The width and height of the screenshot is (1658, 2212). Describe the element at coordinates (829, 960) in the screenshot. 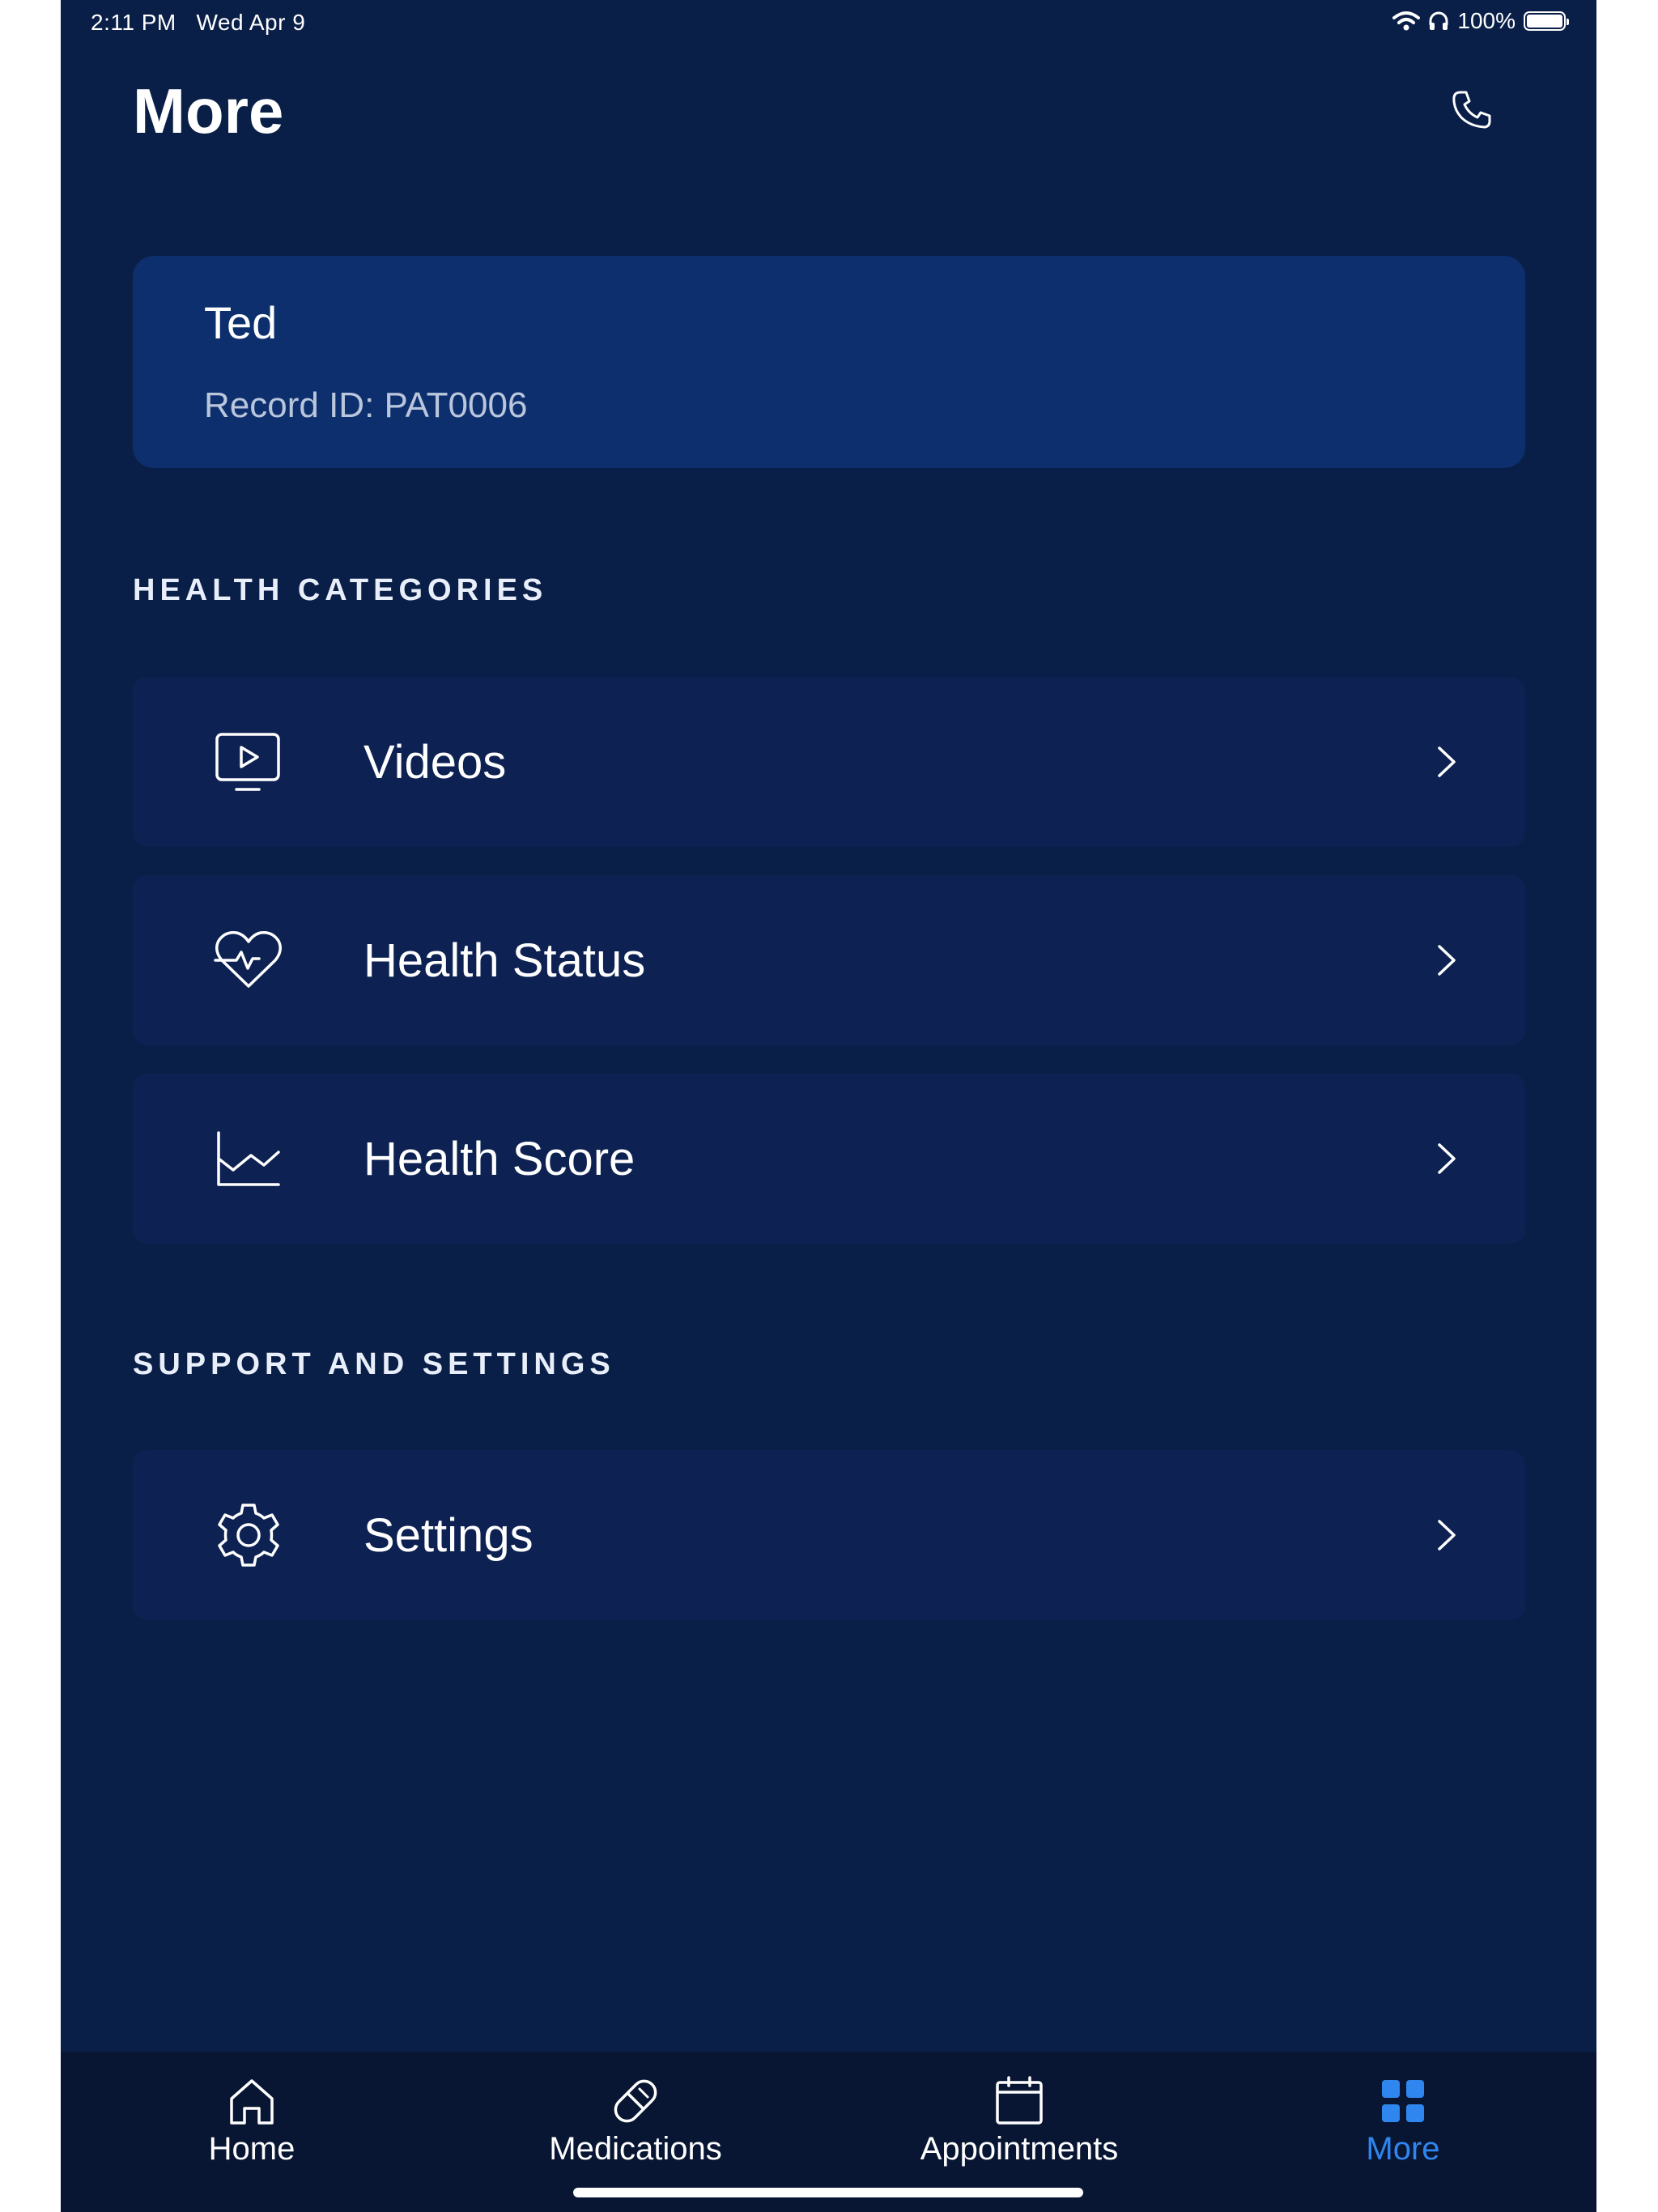

I see `menu-item-health-status: Health Status` at that location.